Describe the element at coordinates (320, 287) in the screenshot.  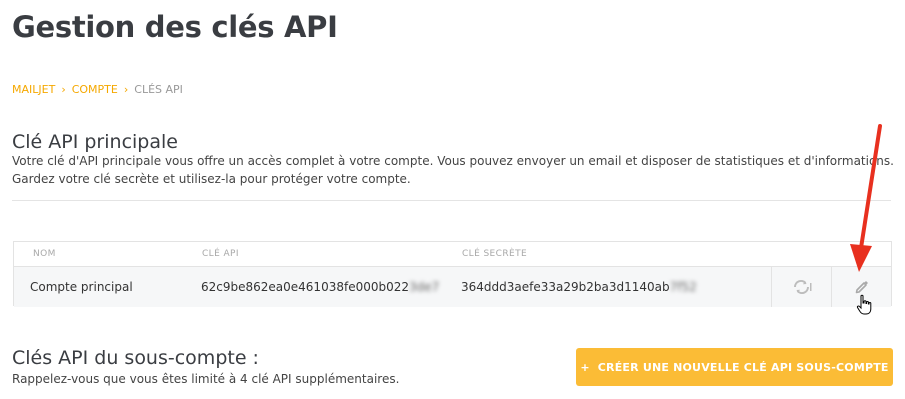
I see `api-key-value: 62c9be862ea0e461038fe000b0223de7` at that location.